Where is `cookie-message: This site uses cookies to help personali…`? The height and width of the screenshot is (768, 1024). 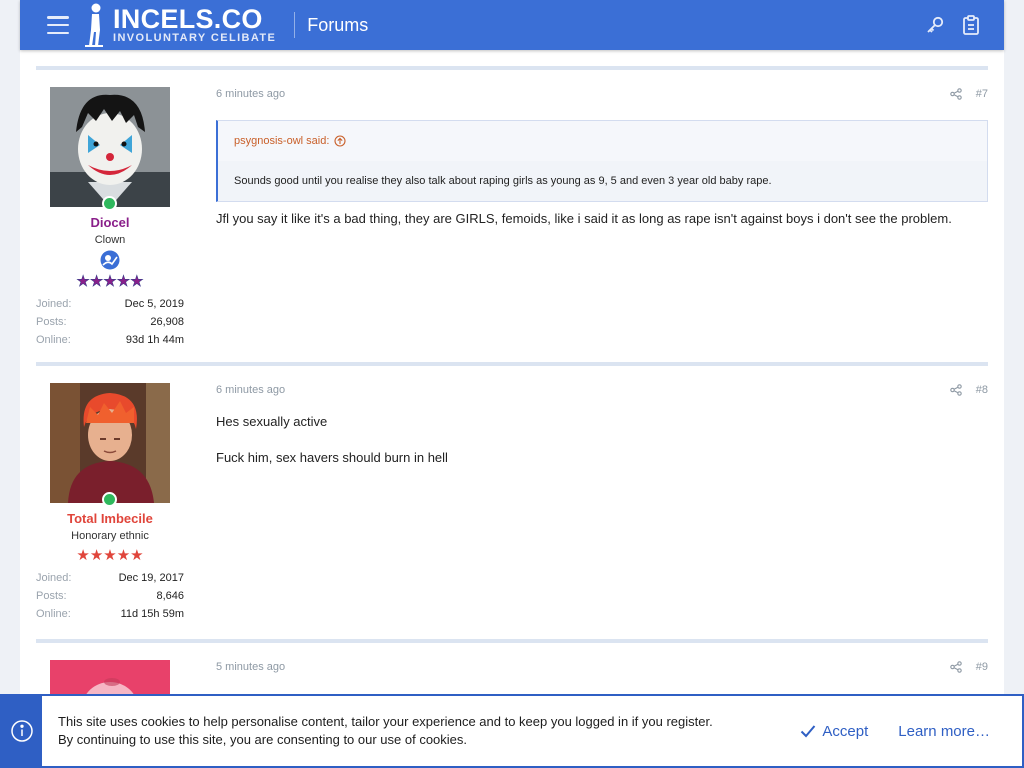 cookie-message: This site uses cookies to help personali… is located at coordinates (385, 731).